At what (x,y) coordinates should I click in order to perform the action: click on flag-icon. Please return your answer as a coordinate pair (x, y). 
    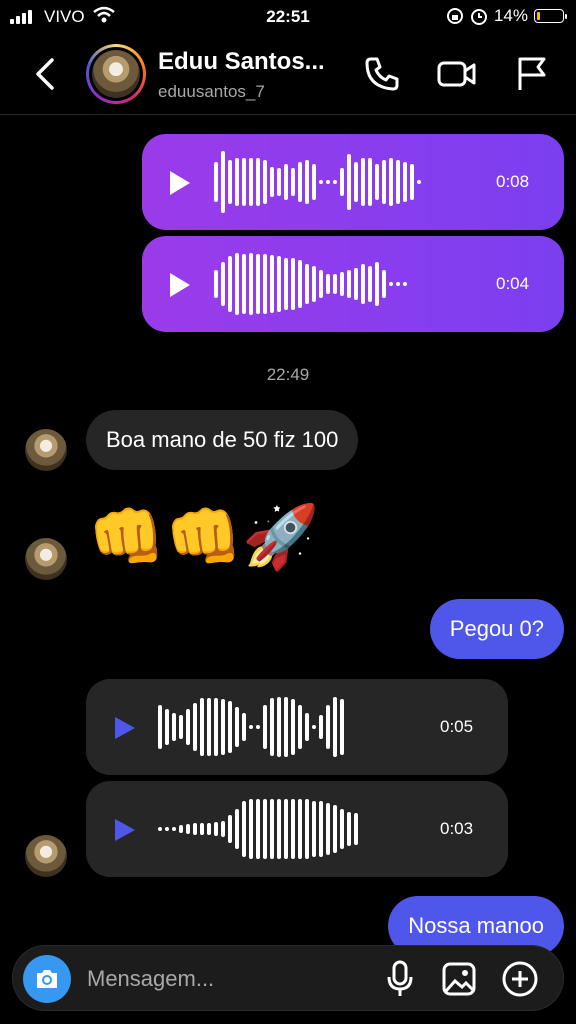
    Looking at the image, I should click on (532, 74).